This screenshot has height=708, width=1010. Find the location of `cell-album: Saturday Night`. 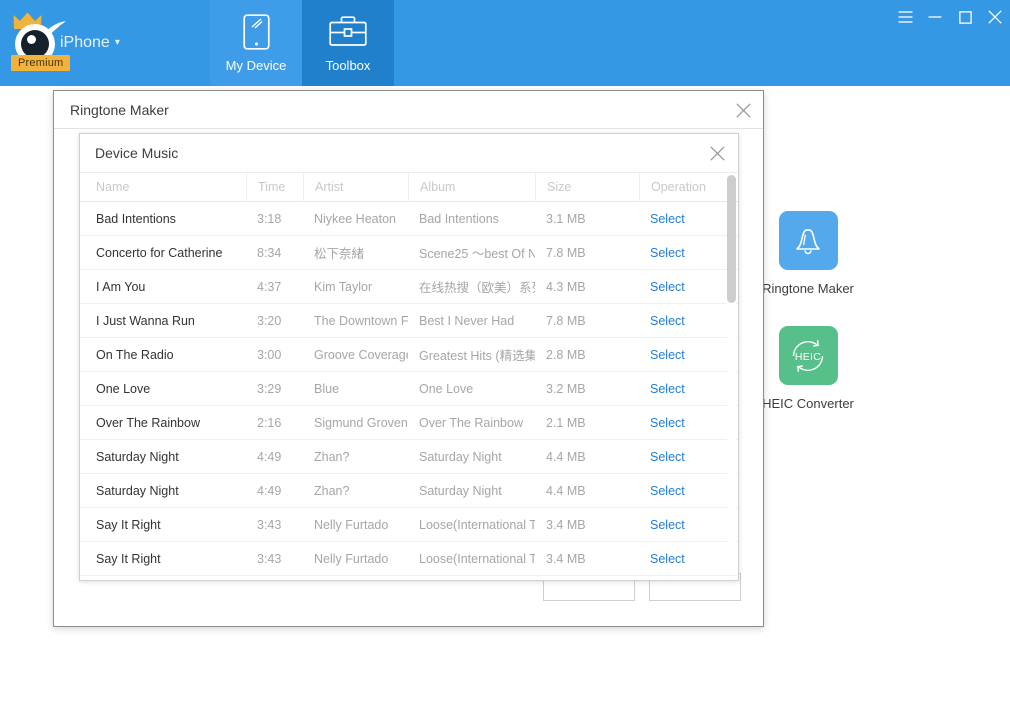

cell-album: Saturday Night is located at coordinates (460, 456).